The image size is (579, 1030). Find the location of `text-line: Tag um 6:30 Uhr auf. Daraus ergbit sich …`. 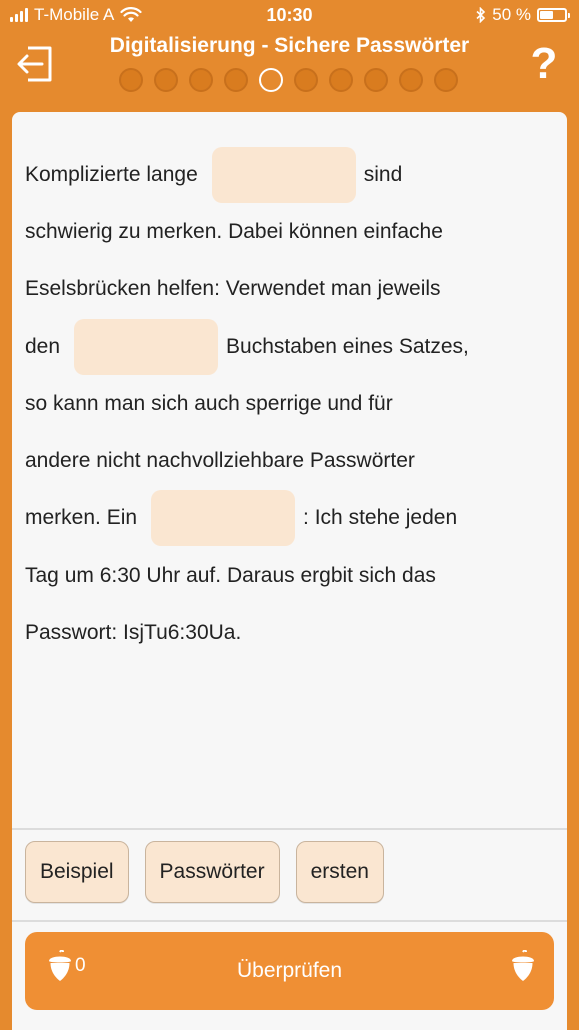

text-line: Tag um 6:30 Uhr auf. Daraus ergbit sich … is located at coordinates (285, 575).